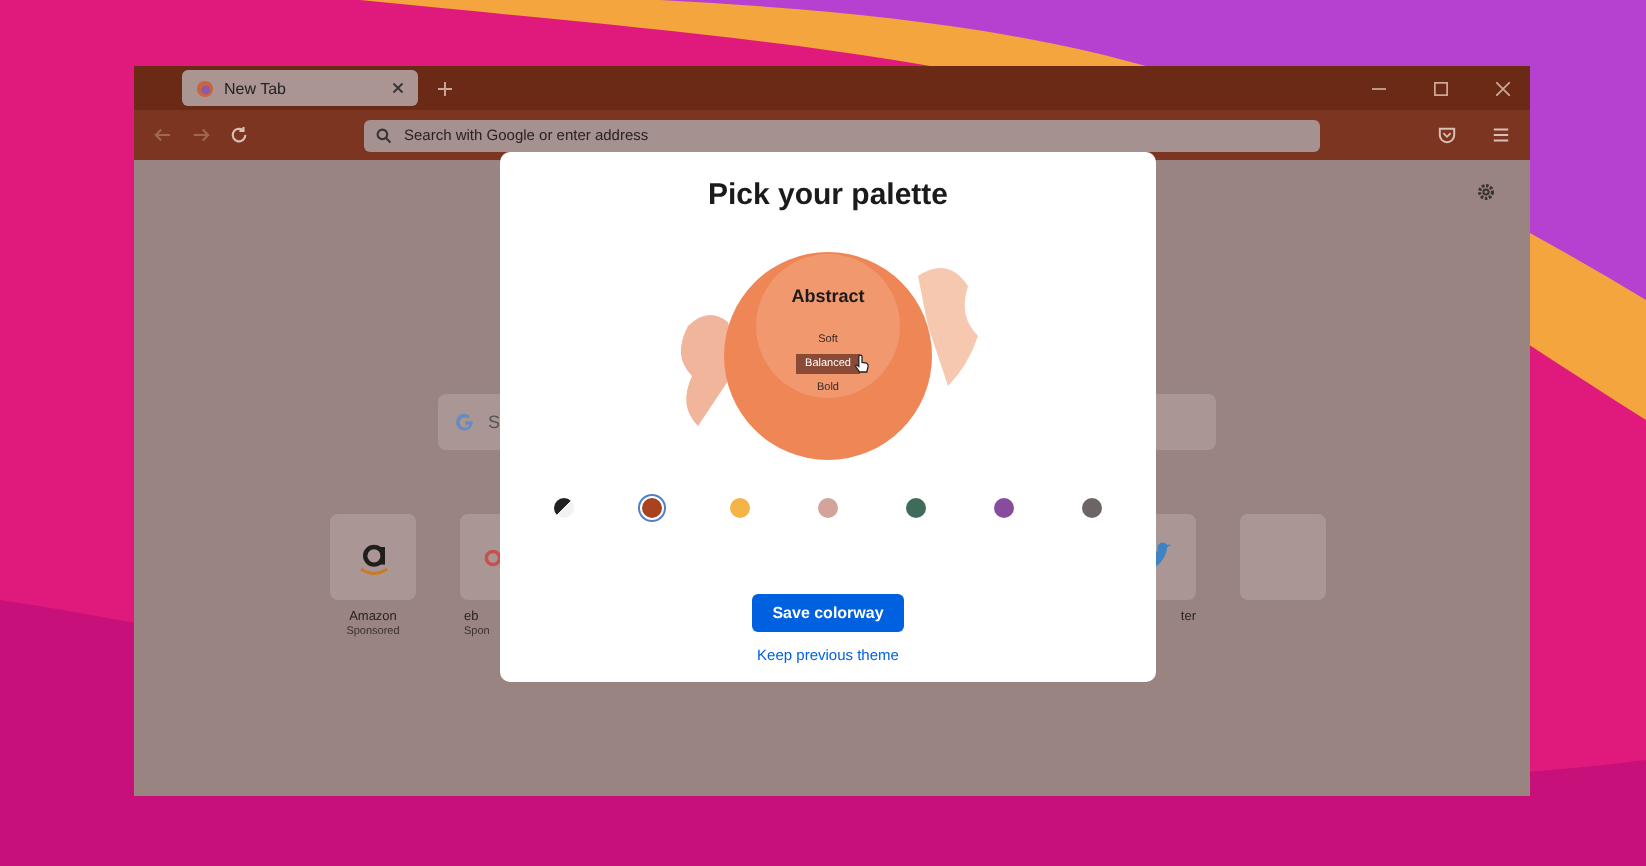 This screenshot has height=866, width=1646. What do you see at coordinates (205, 88) in the screenshot?
I see `browser-logo-icon` at bounding box center [205, 88].